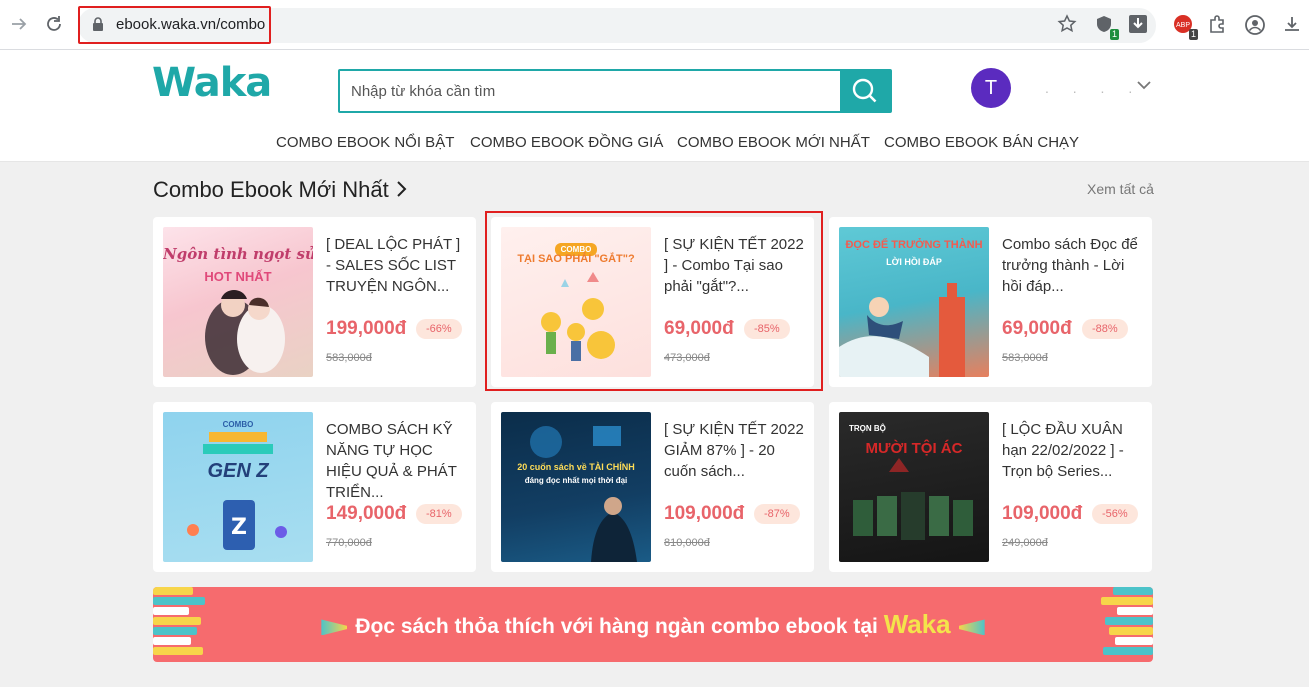  What do you see at coordinates (212, 83) in the screenshot?
I see `waka-logo: Waka` at bounding box center [212, 83].